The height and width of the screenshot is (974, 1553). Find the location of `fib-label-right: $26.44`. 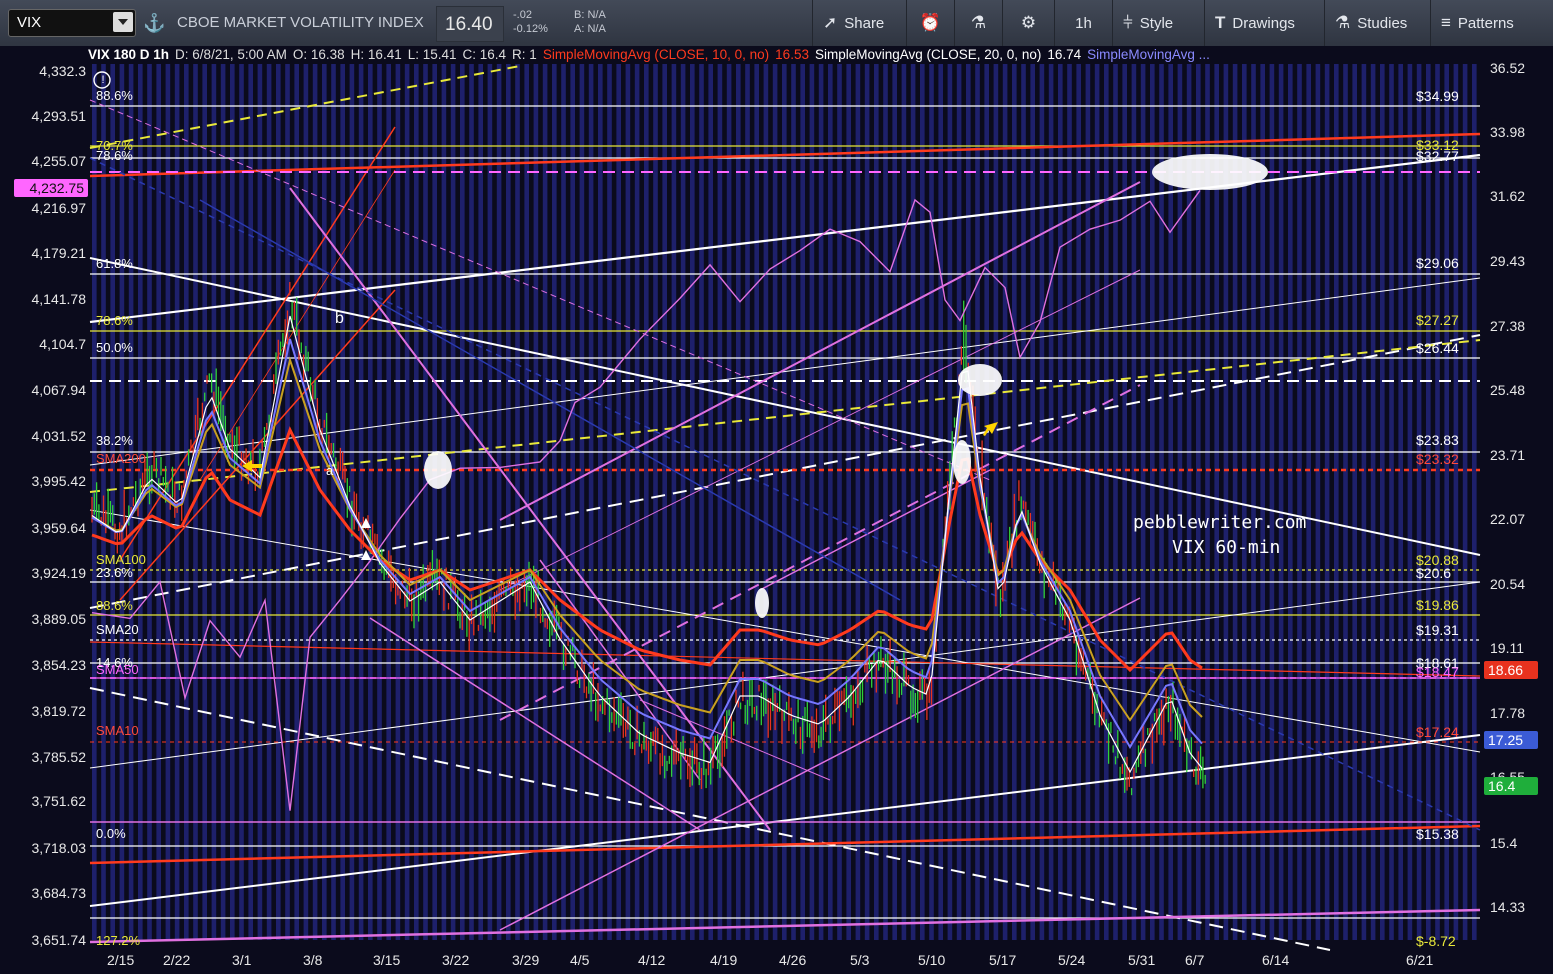

fib-label-right: $26.44 is located at coordinates (1437, 348).